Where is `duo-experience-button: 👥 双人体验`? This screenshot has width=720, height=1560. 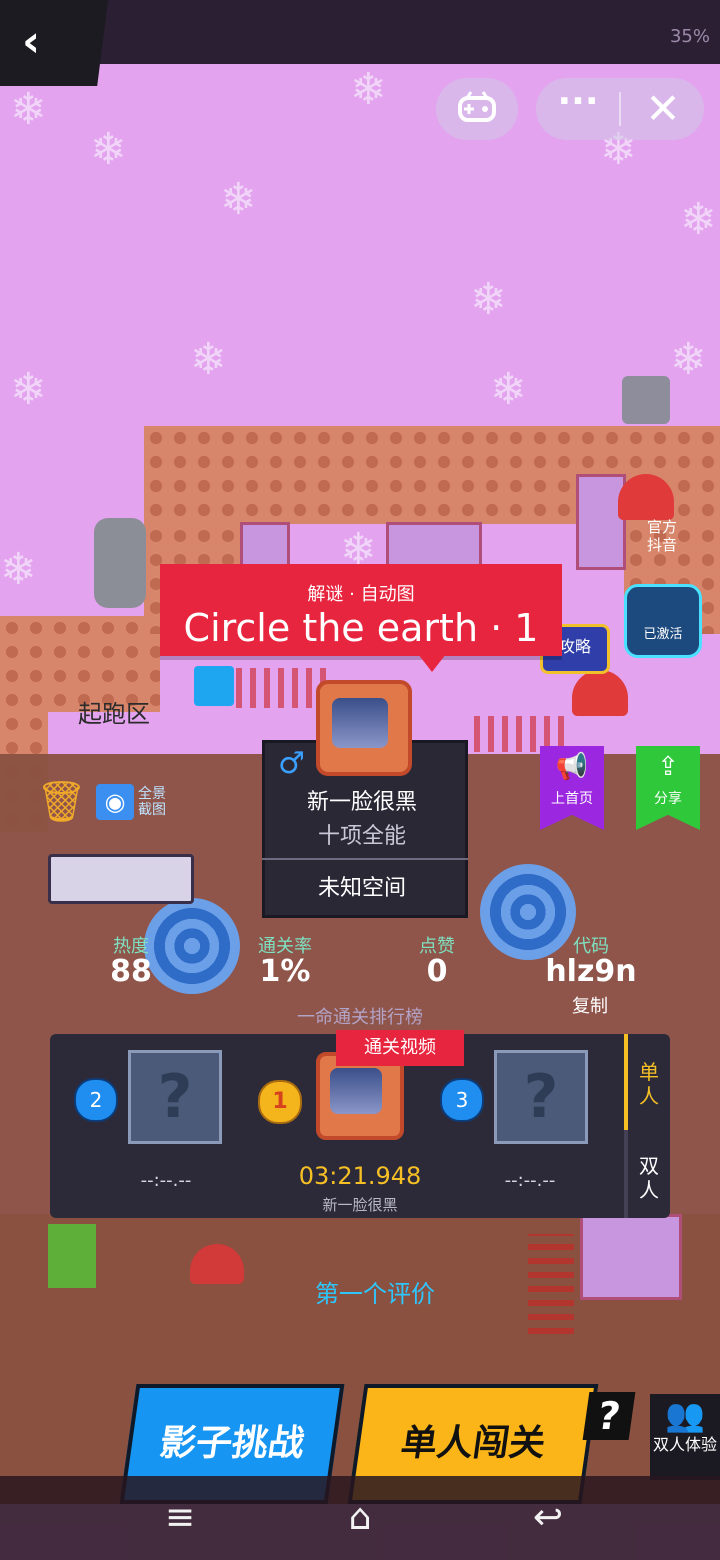
duo-experience-button: 👥 双人体验 is located at coordinates (685, 1437).